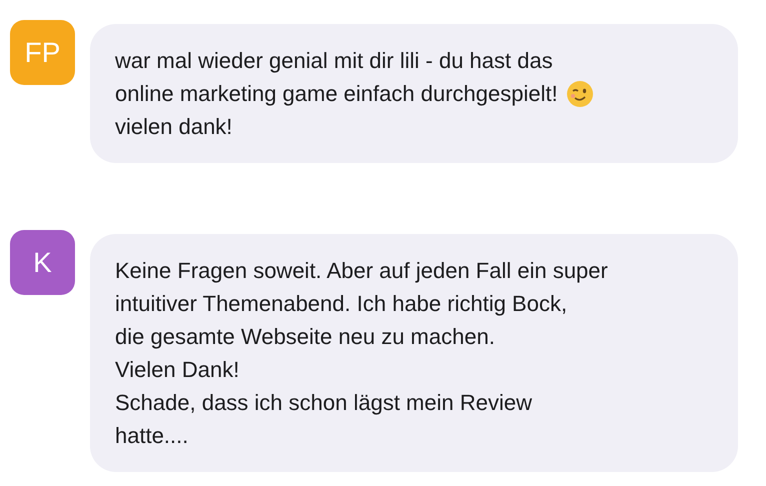 The width and height of the screenshot is (766, 486). I want to click on message-text: Vielen Dank!, so click(177, 370).